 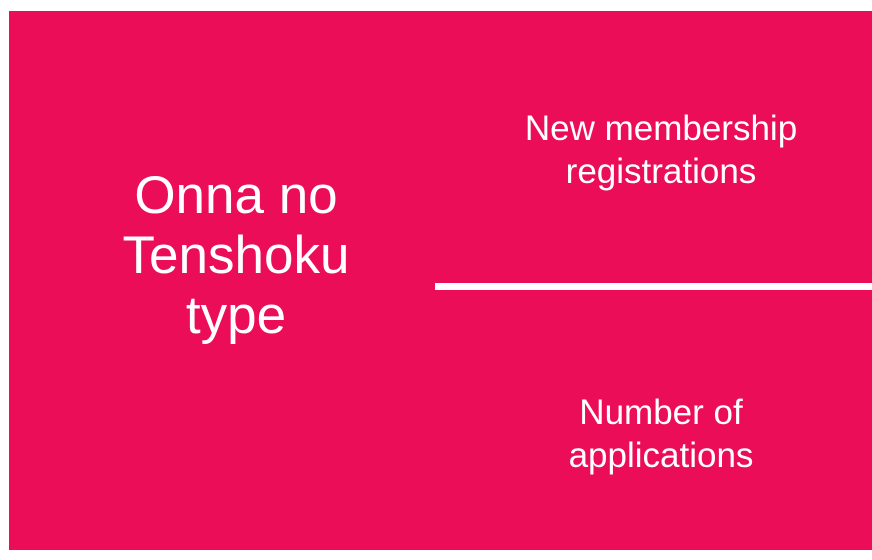 What do you see at coordinates (661, 412) in the screenshot?
I see `metric-label-line: Number of` at bounding box center [661, 412].